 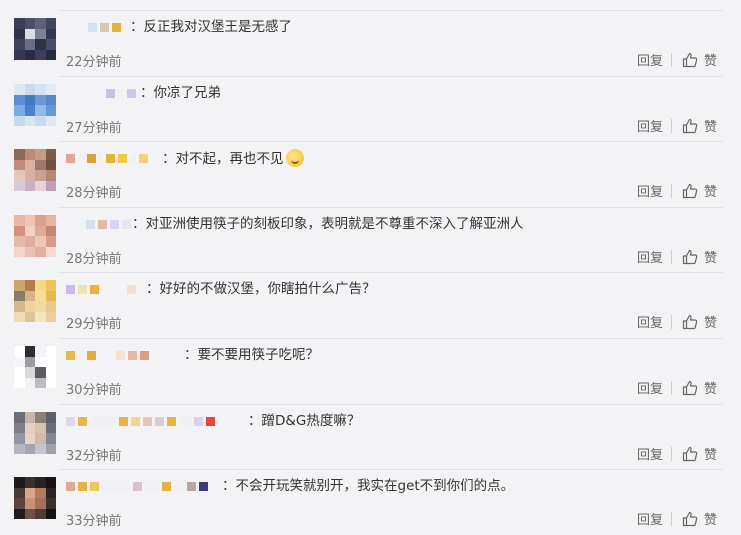 I want to click on timestamp: 33分钟前, so click(x=94, y=521).